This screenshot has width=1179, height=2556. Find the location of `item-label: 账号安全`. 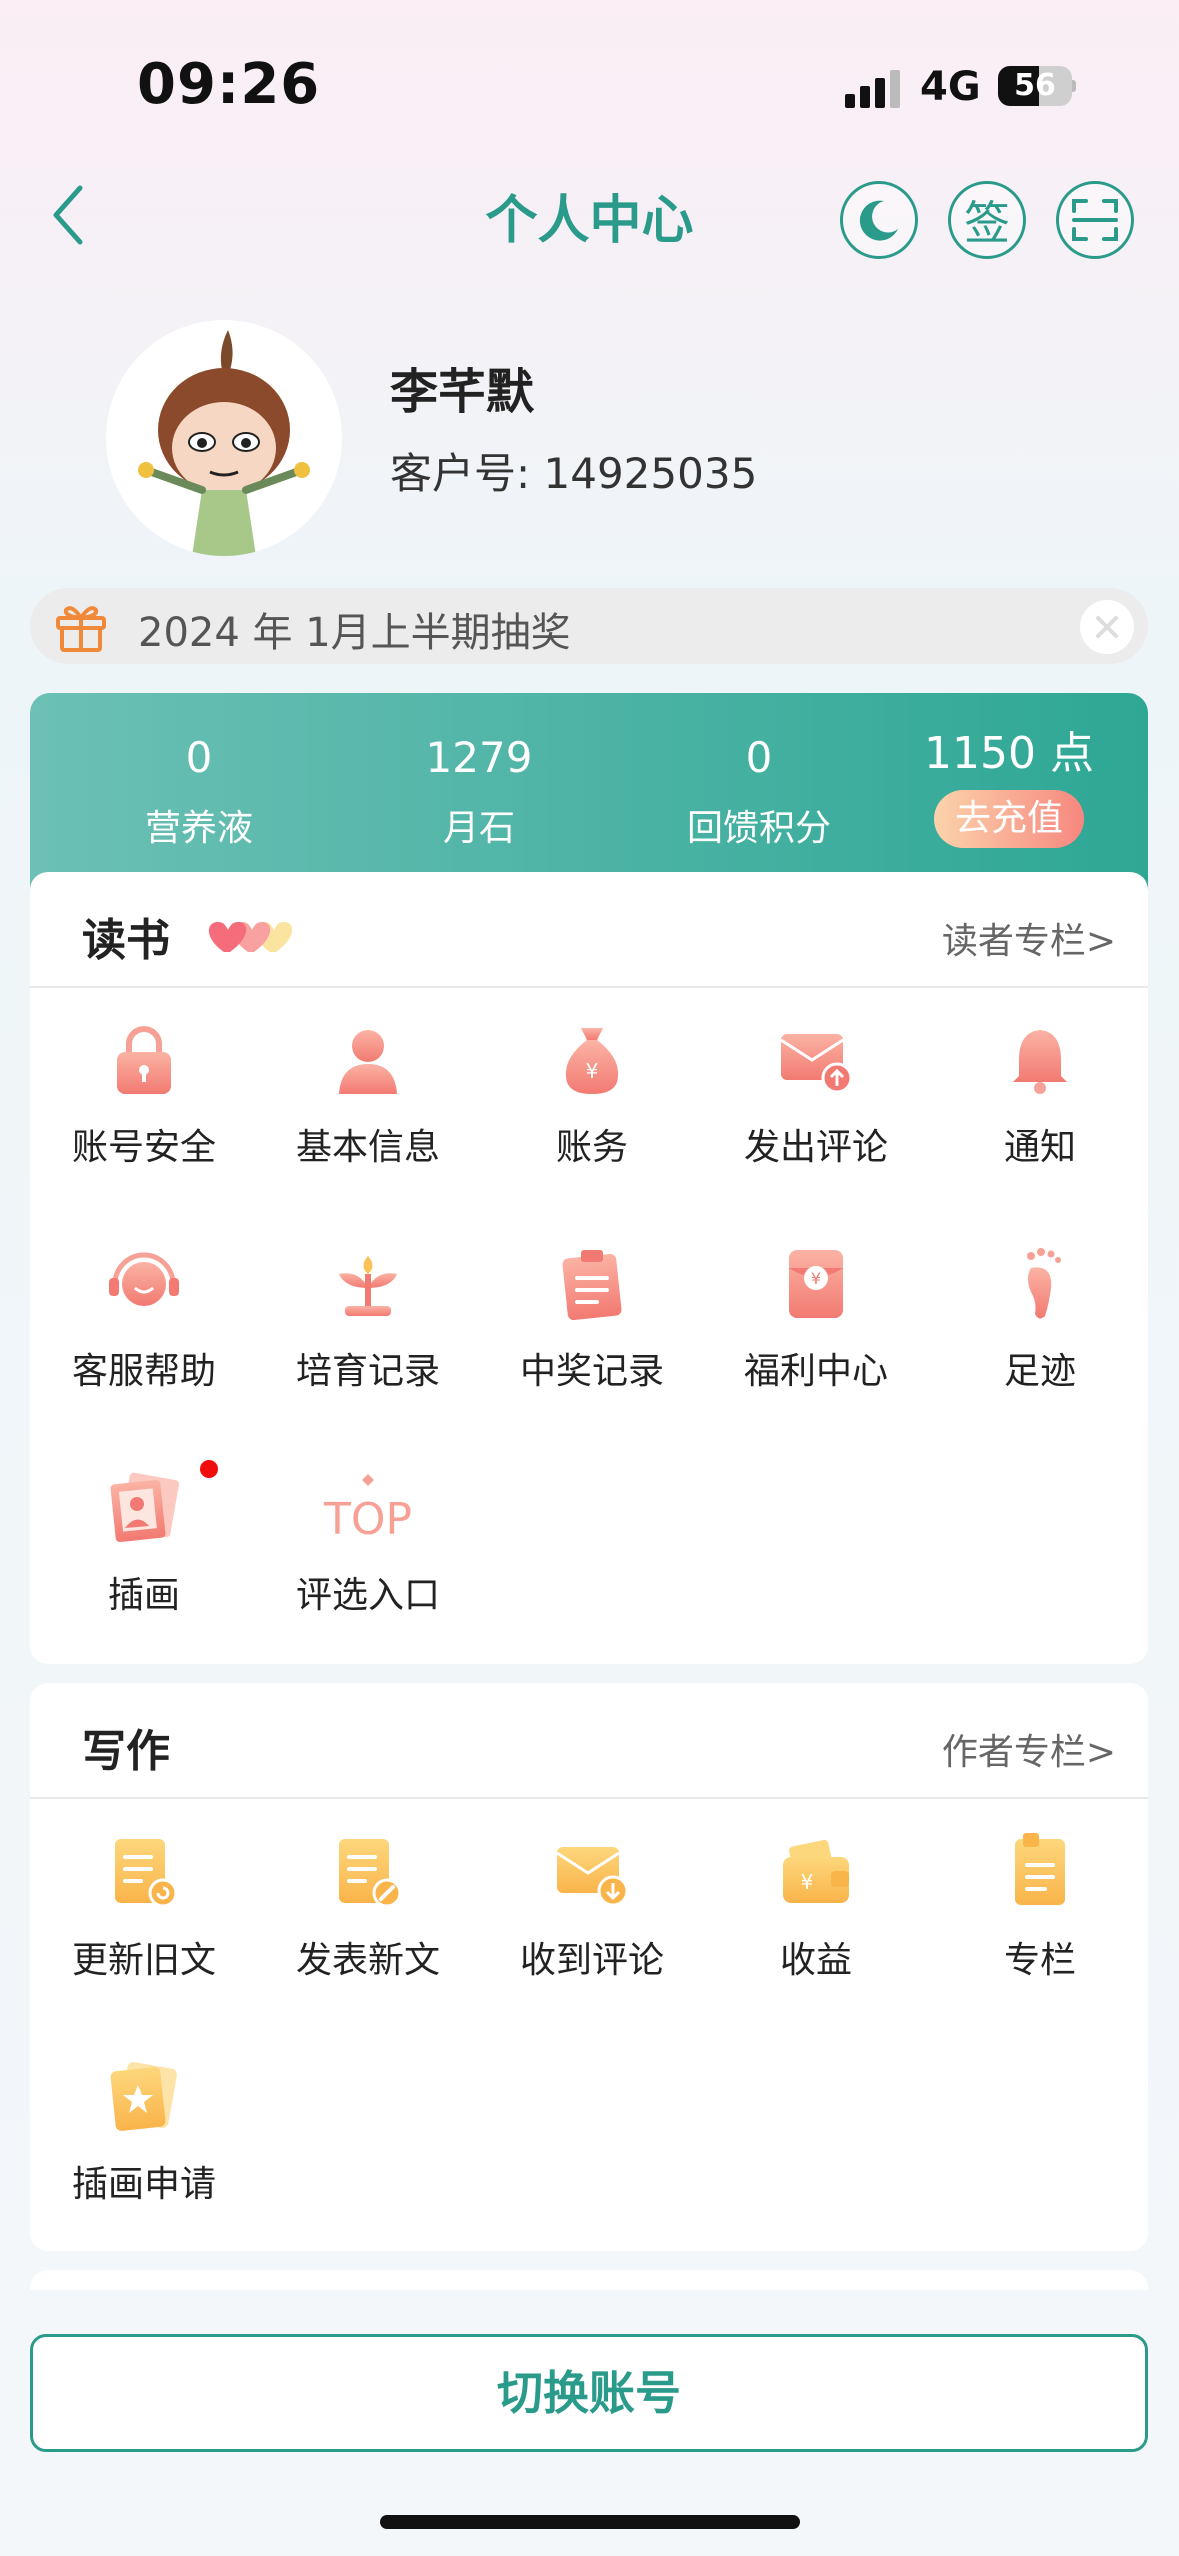

item-label: 账号安全 is located at coordinates (143, 1147).